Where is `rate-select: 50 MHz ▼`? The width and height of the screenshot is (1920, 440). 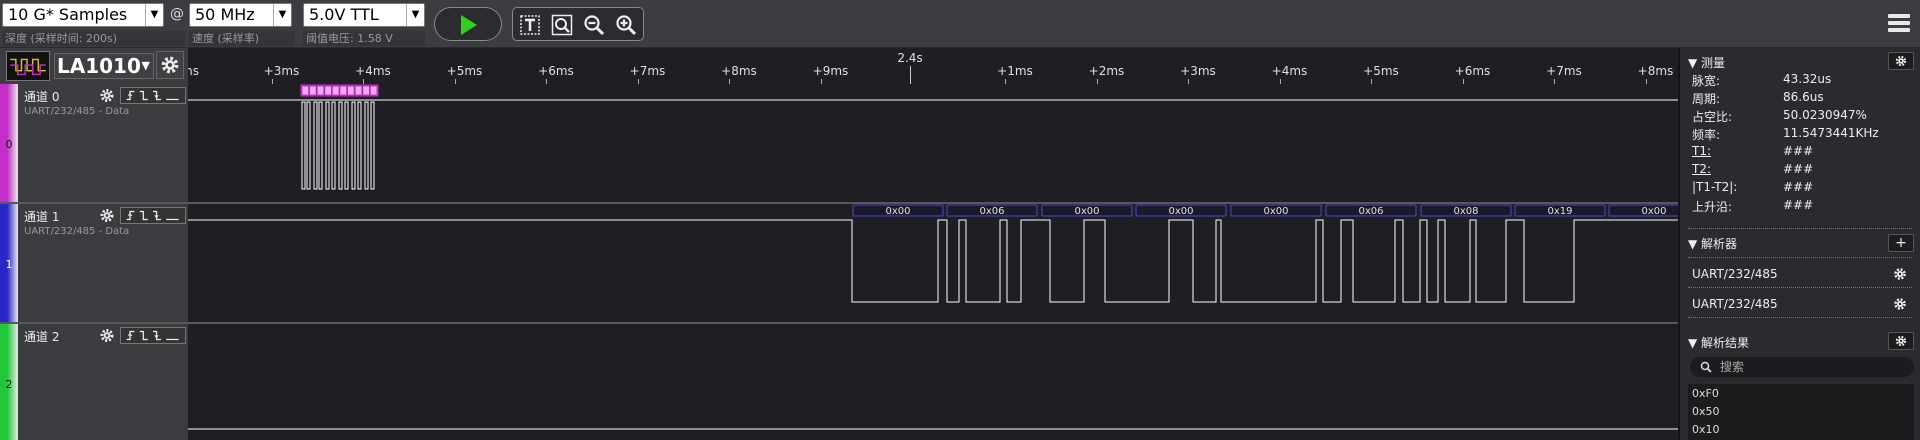 rate-select: 50 MHz ▼ is located at coordinates (240, 15).